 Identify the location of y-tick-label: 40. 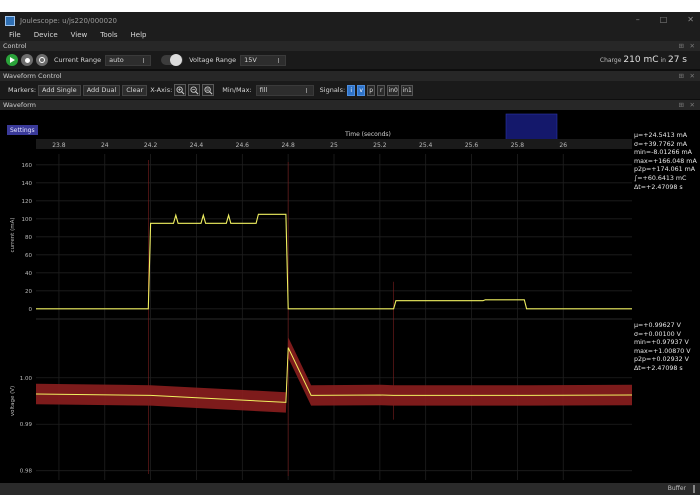
(28, 274).